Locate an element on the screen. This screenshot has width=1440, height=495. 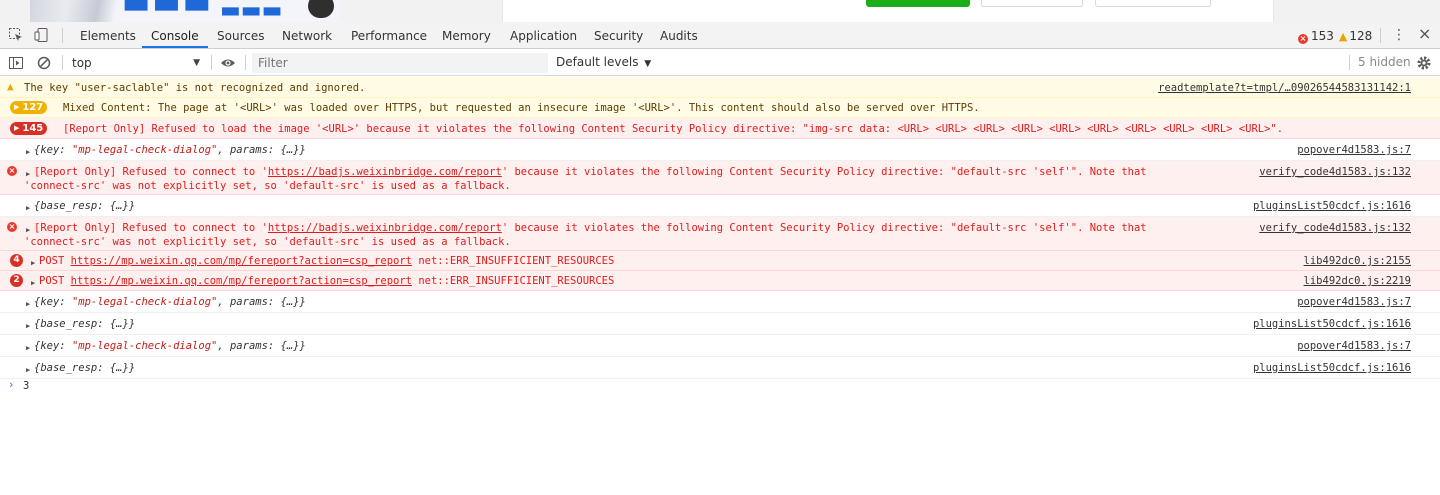
tab-memory: Memory is located at coordinates (466, 35).